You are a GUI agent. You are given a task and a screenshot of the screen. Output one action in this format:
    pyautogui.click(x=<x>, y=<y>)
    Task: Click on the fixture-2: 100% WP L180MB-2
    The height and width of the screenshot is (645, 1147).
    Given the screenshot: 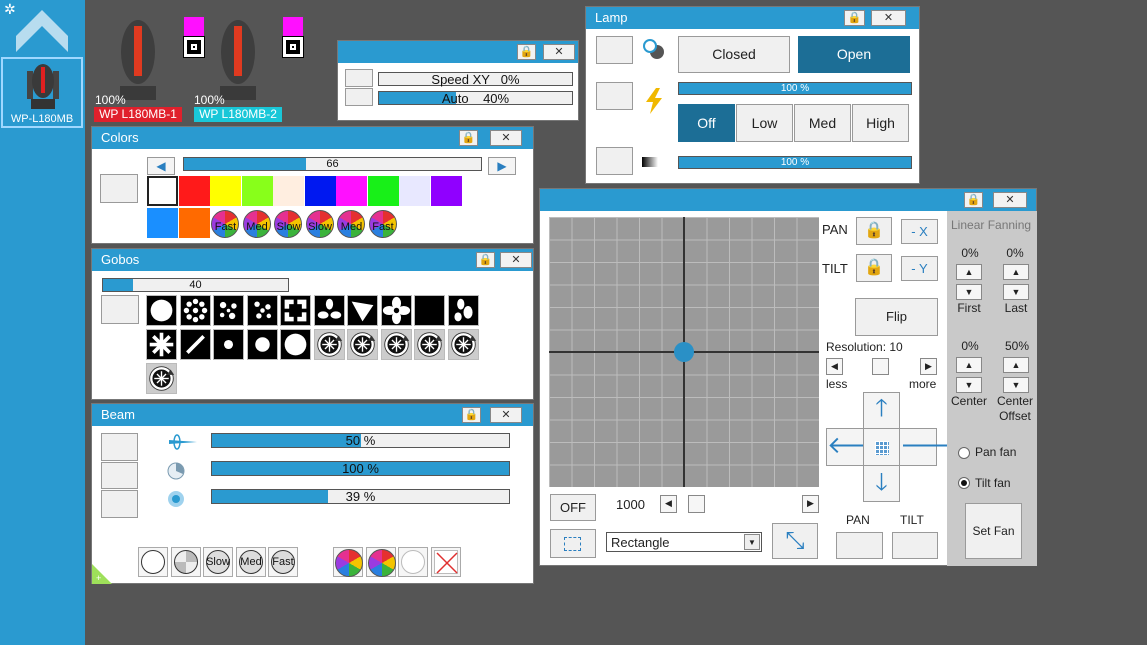 What is the action you would take?
    pyautogui.click(x=239, y=69)
    